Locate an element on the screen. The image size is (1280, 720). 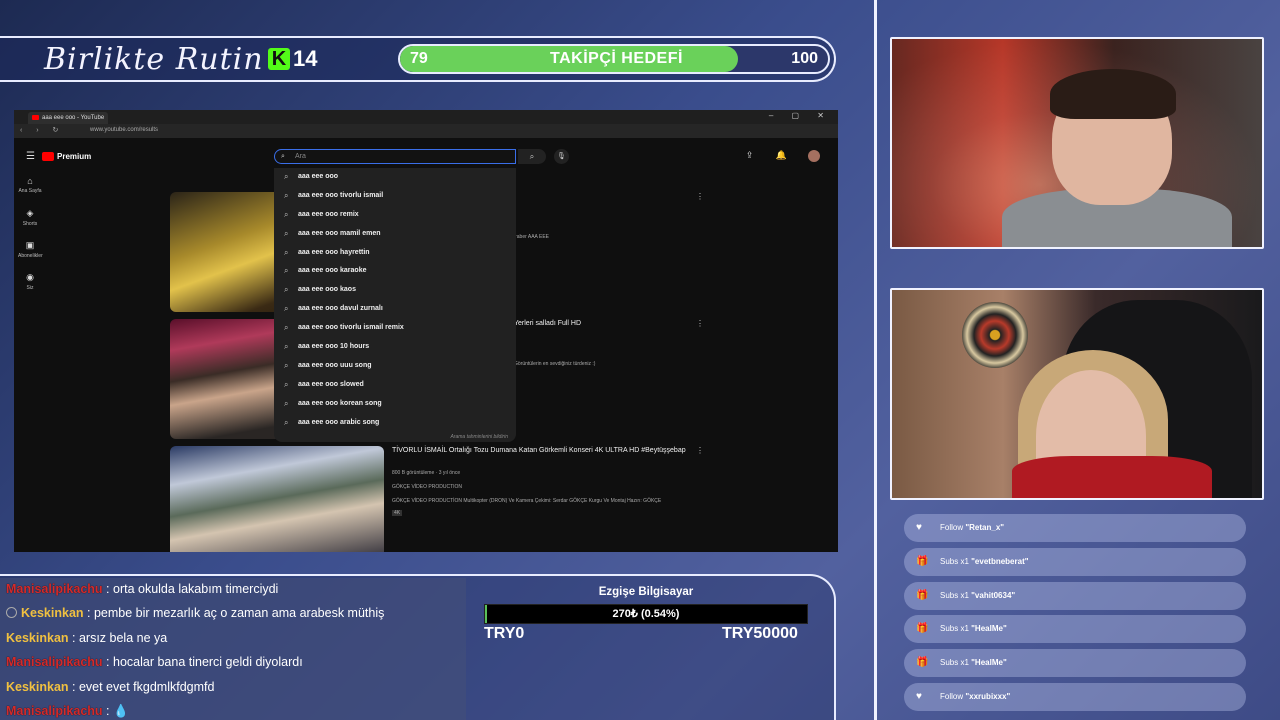
donation-min: TRY0 is located at coordinates (504, 633).